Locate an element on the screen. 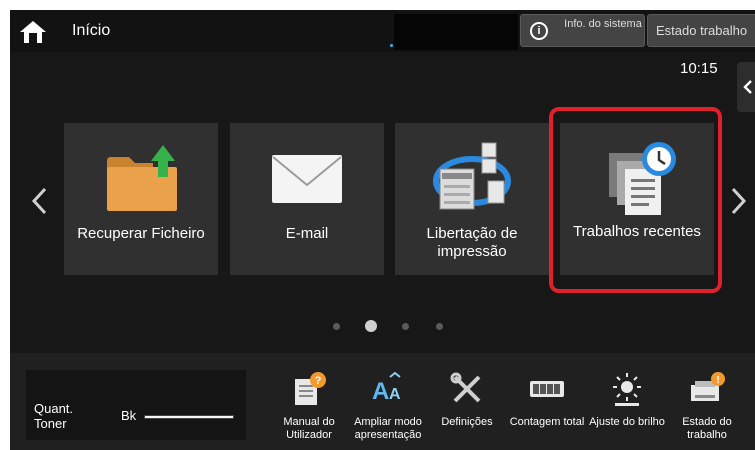  highlight-frame is located at coordinates (635, 200).